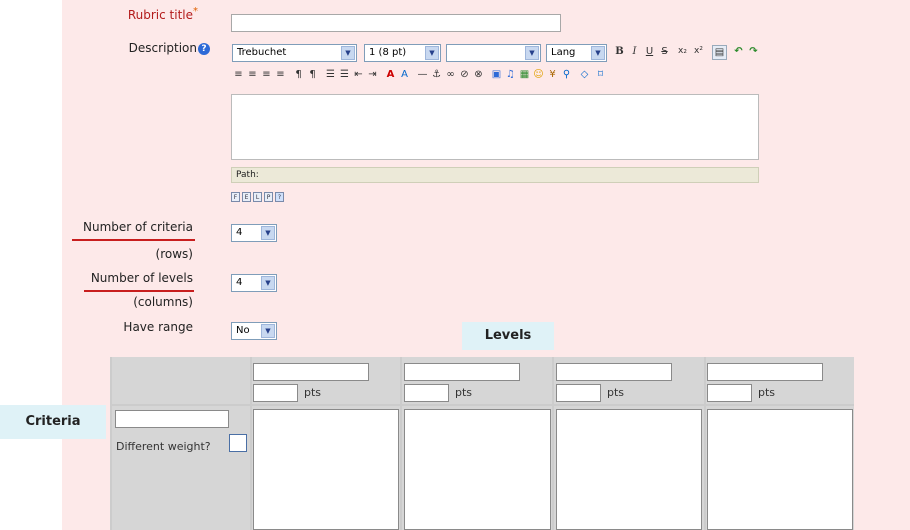  Describe the element at coordinates (141, 278) in the screenshot. I see `levels-label: Number of levels` at that location.